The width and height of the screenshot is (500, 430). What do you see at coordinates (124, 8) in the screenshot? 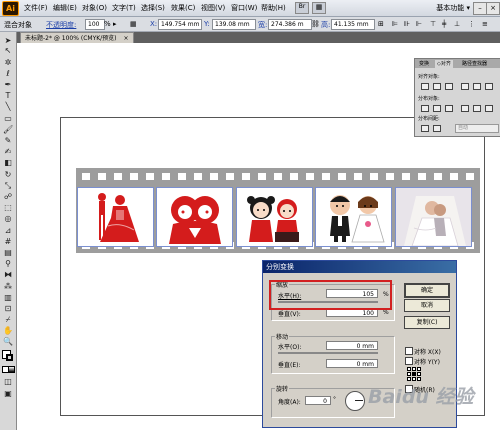
I see `menu-type: 文字(T)` at bounding box center [124, 8].